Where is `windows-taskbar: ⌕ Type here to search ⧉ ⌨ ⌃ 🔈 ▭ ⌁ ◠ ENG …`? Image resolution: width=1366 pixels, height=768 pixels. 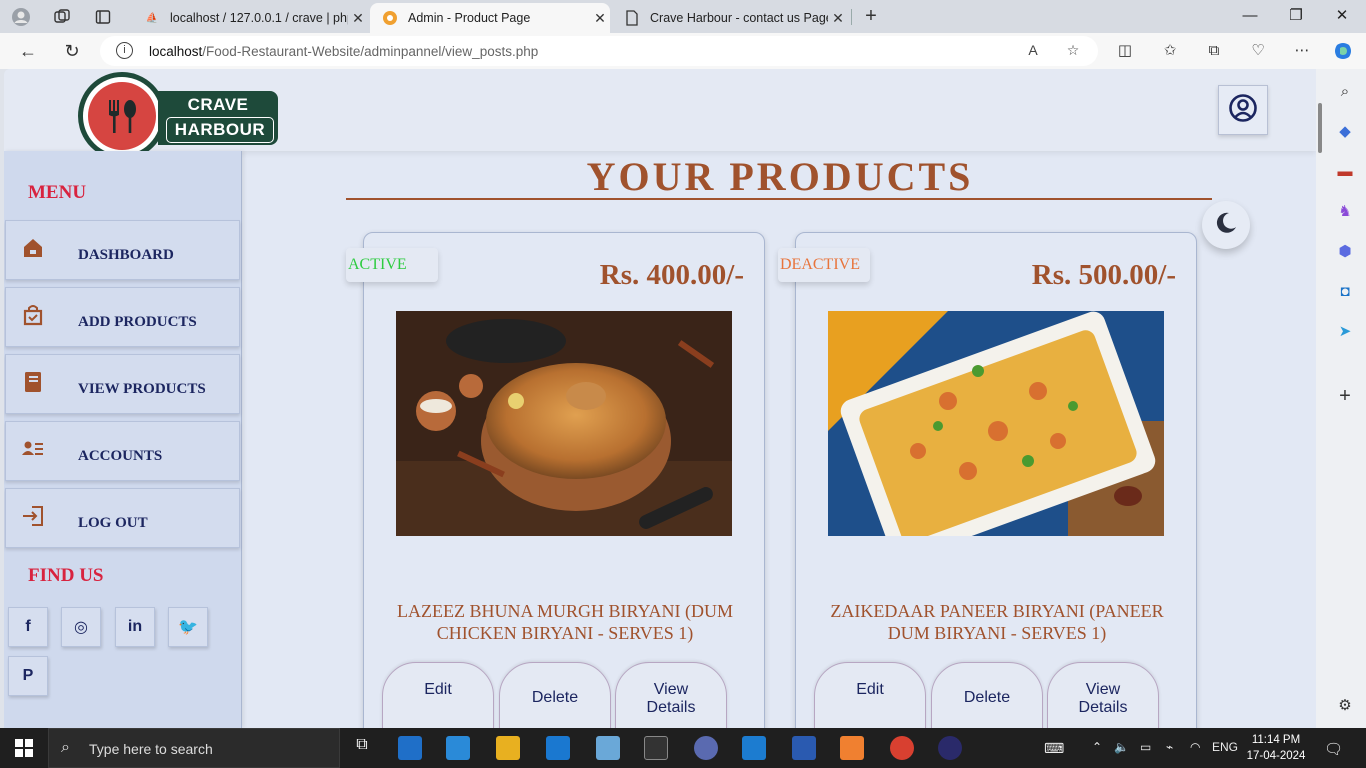
windows-taskbar: ⌕ Type here to search ⧉ ⌨ ⌃ 🔈 ▭ ⌁ ◠ ENG … is located at coordinates (683, 748).